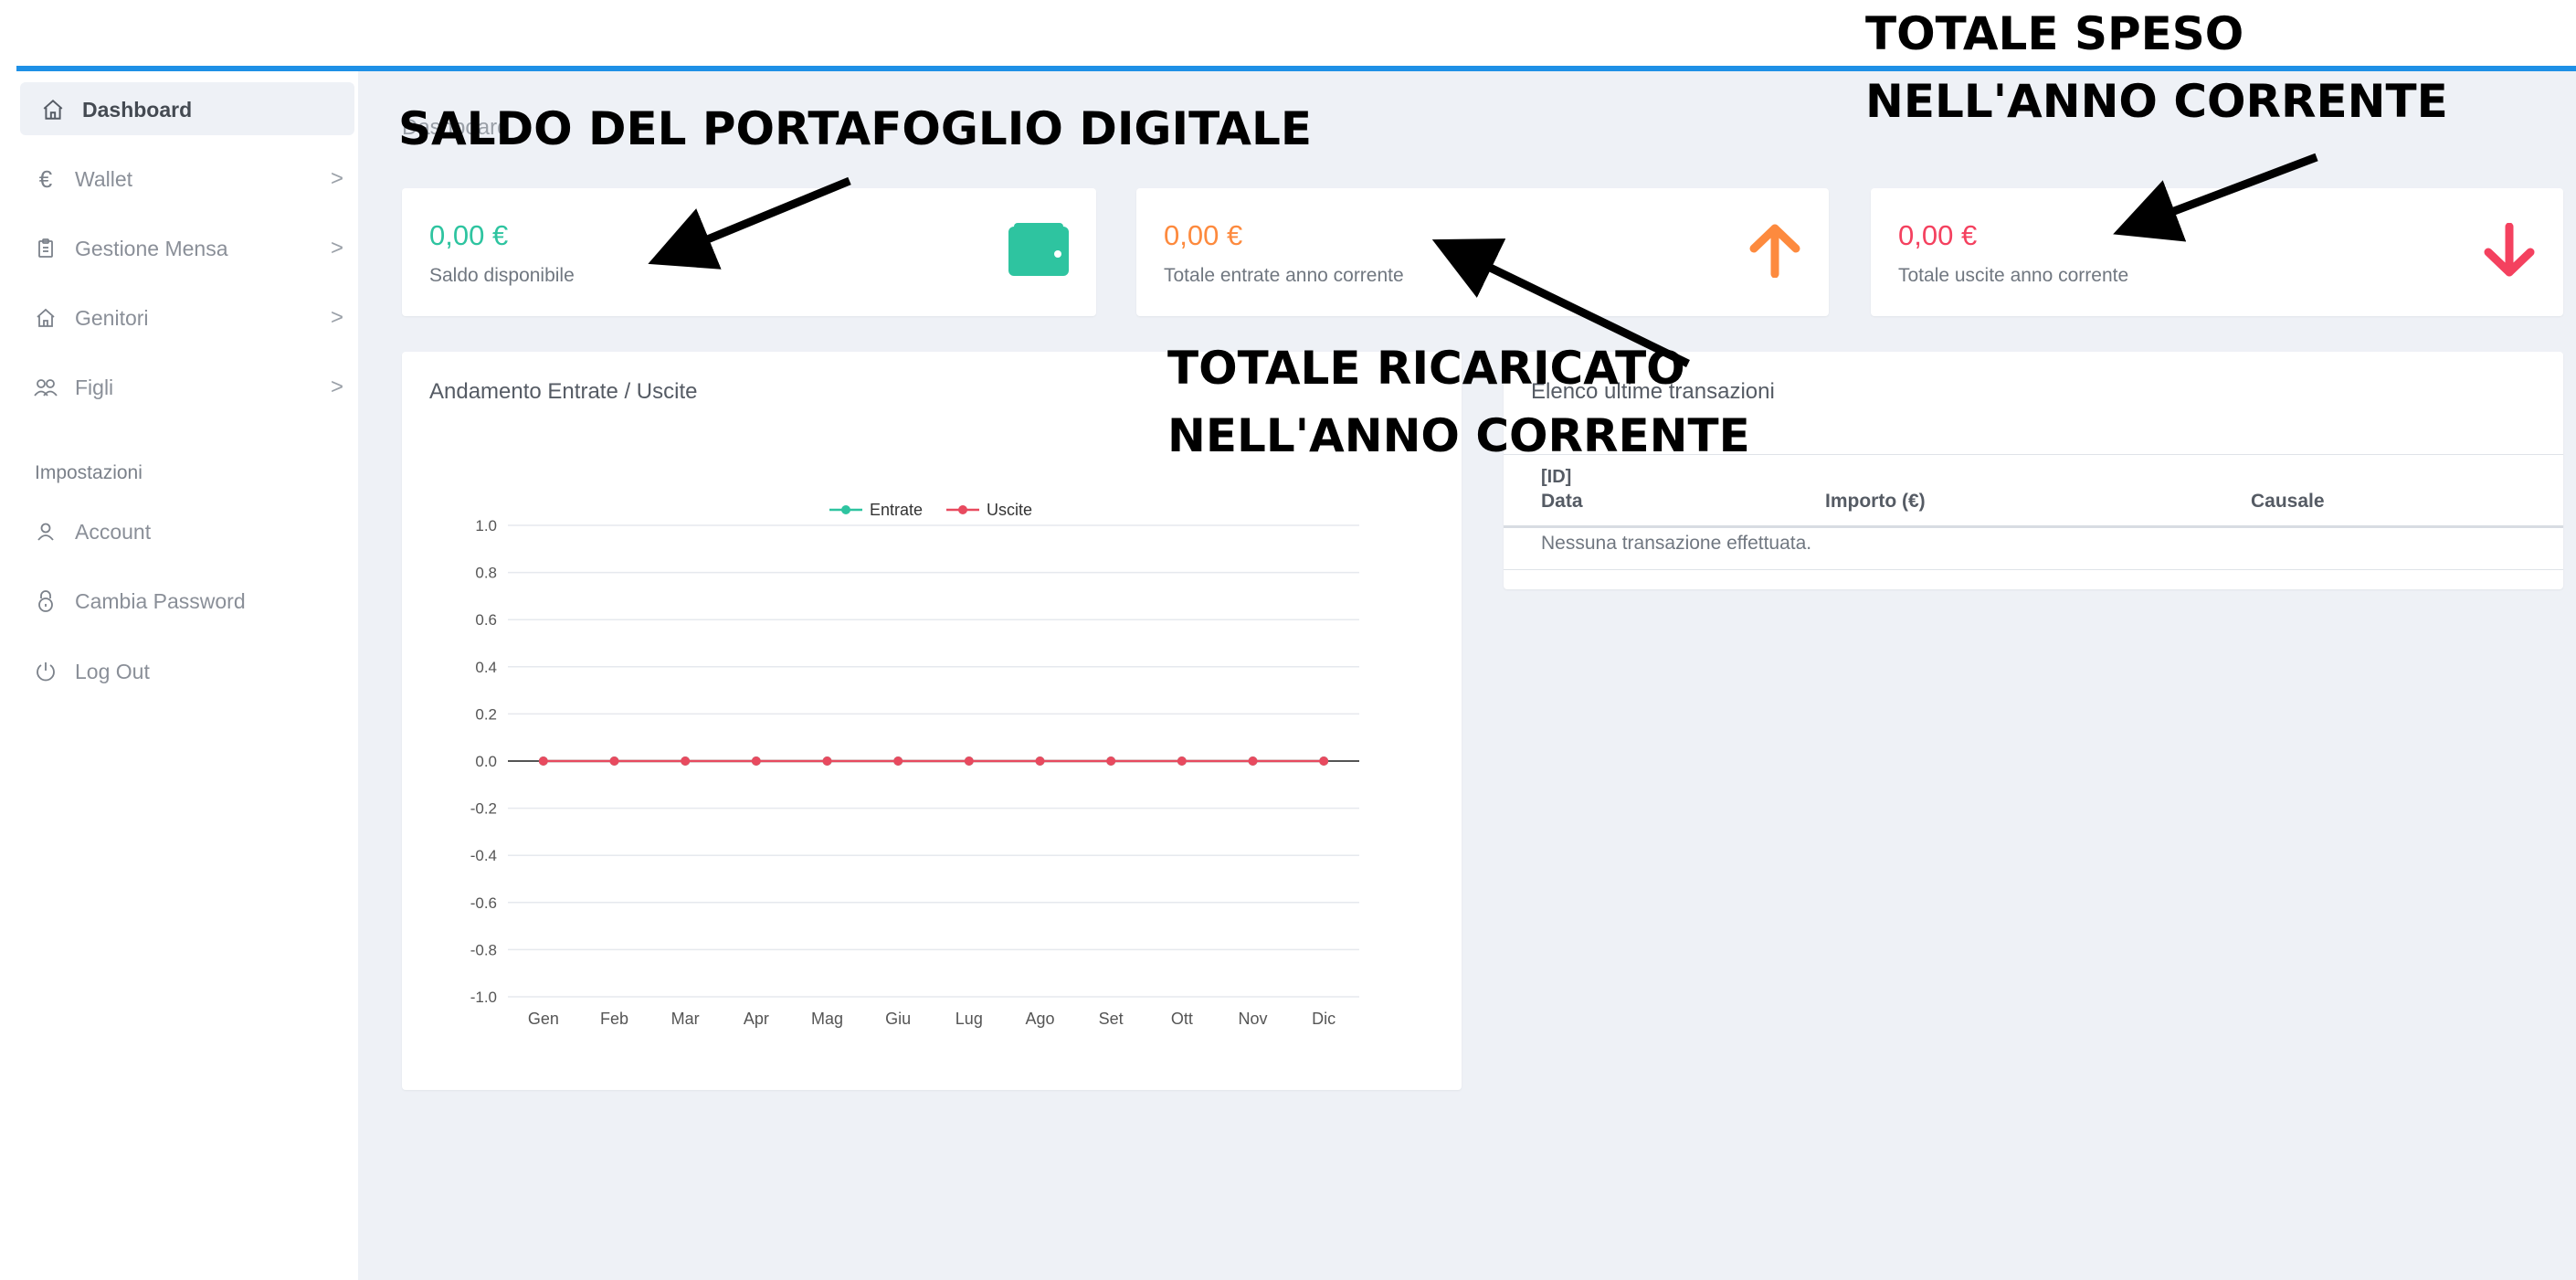 The width and height of the screenshot is (2576, 1280). Describe the element at coordinates (113, 531) in the screenshot. I see `sidebar-item-label: Account` at that location.